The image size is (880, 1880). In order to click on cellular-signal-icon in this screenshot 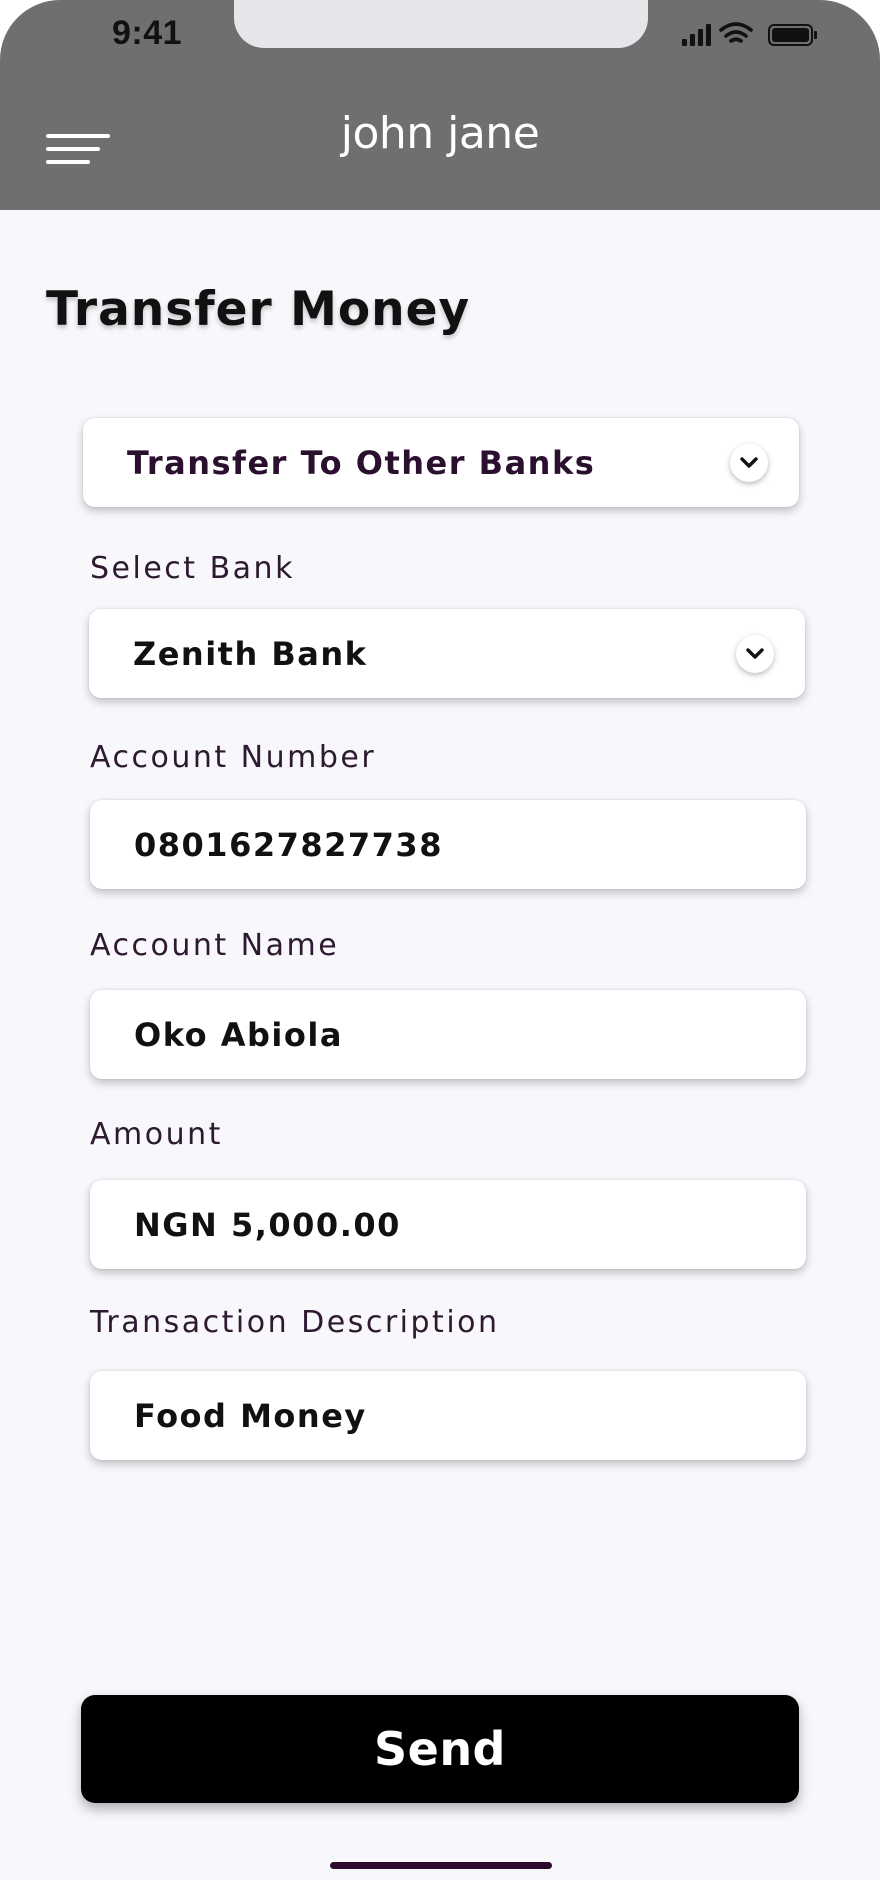, I will do `click(696, 35)`.